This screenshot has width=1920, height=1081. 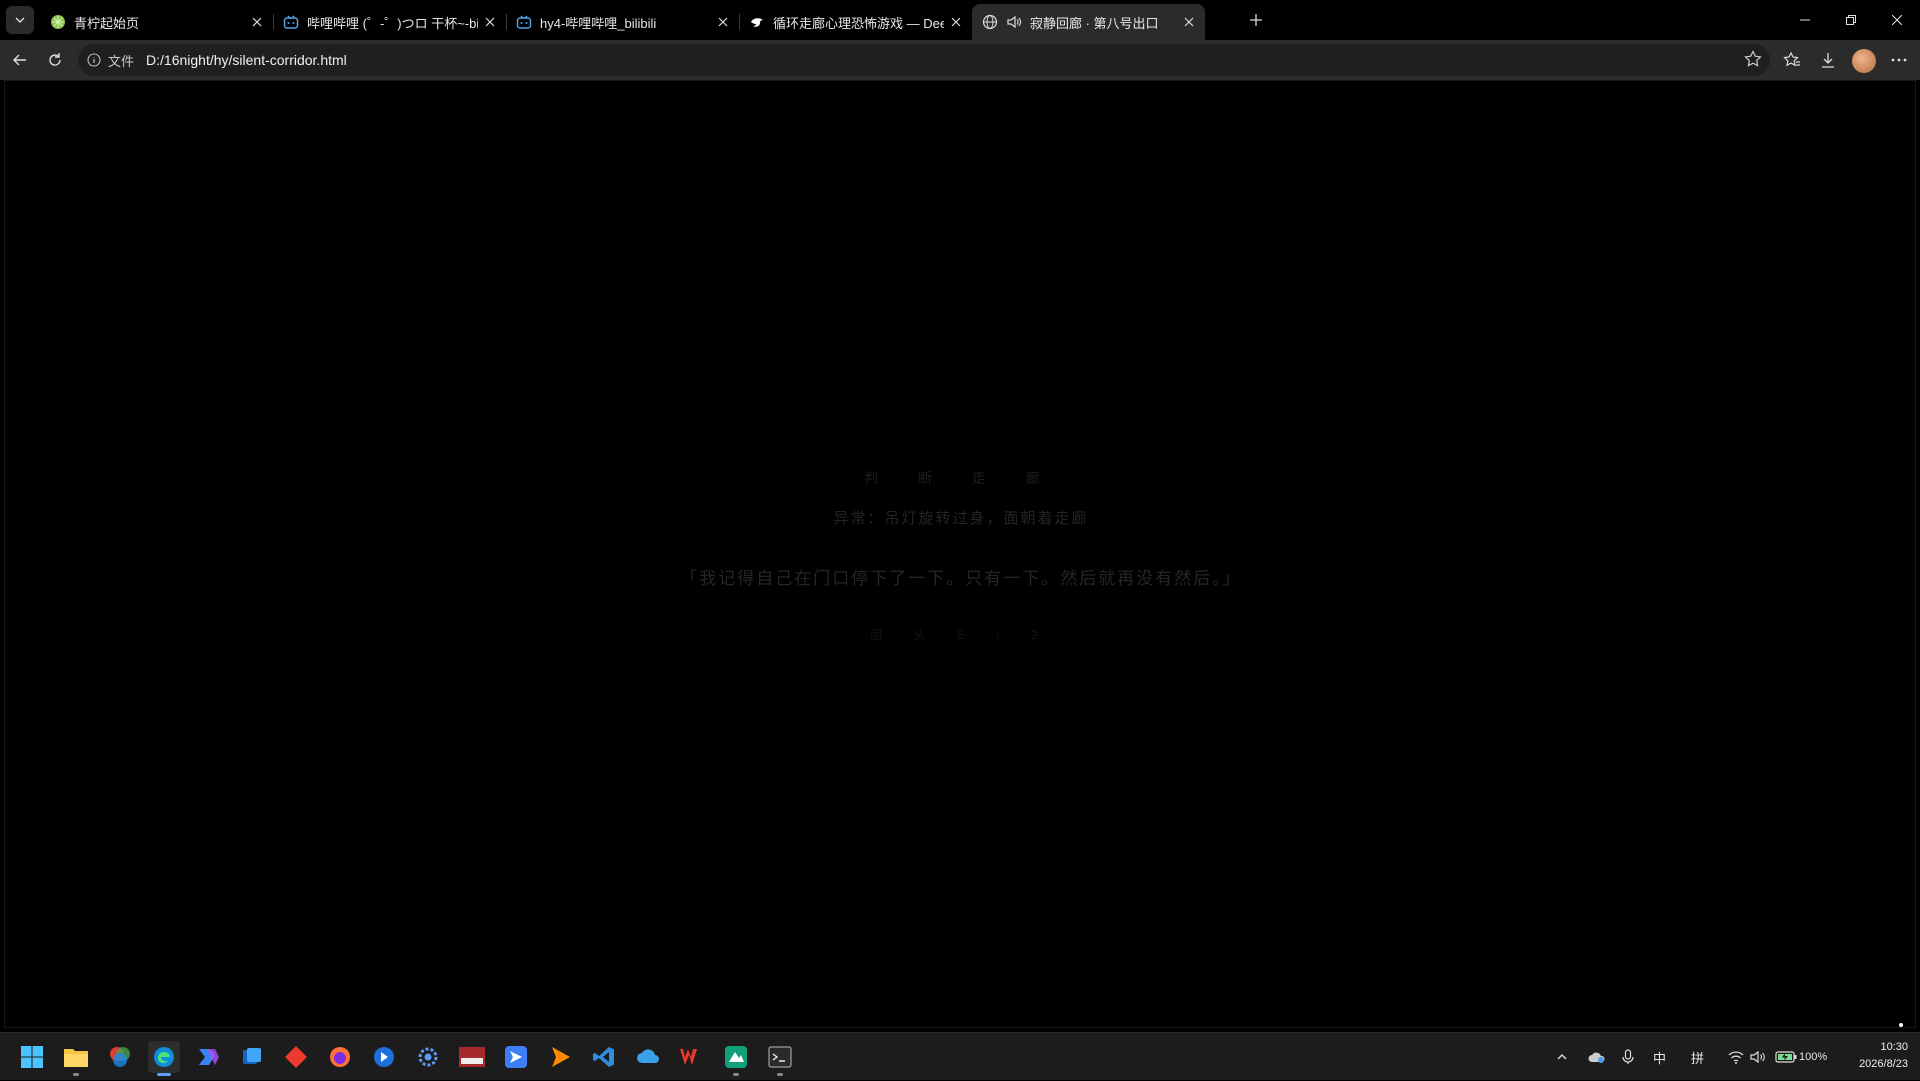 What do you see at coordinates (560, 1057) in the screenshot?
I see `app-arrow-icon` at bounding box center [560, 1057].